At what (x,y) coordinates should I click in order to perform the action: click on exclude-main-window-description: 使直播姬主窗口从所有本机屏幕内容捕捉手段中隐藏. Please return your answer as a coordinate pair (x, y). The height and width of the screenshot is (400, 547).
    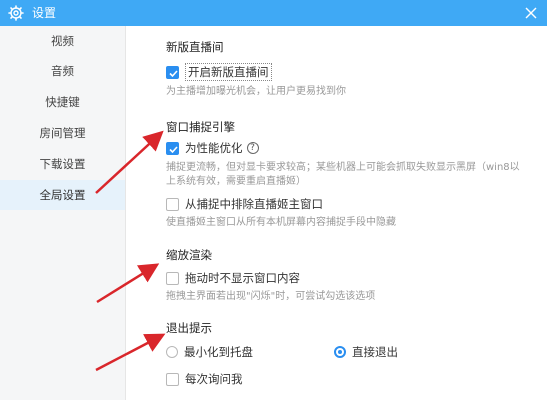
    Looking at the image, I should click on (281, 222).